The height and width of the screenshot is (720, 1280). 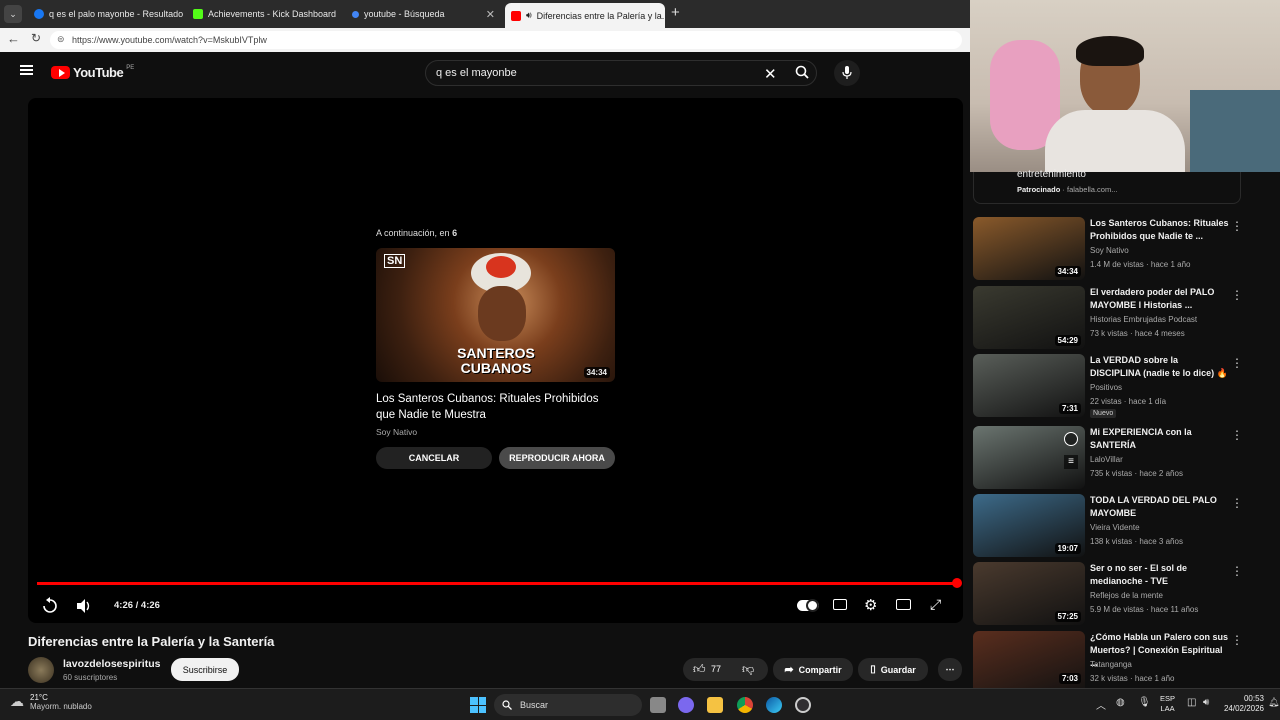 I want to click on microphone-icon, so click(x=847, y=72).